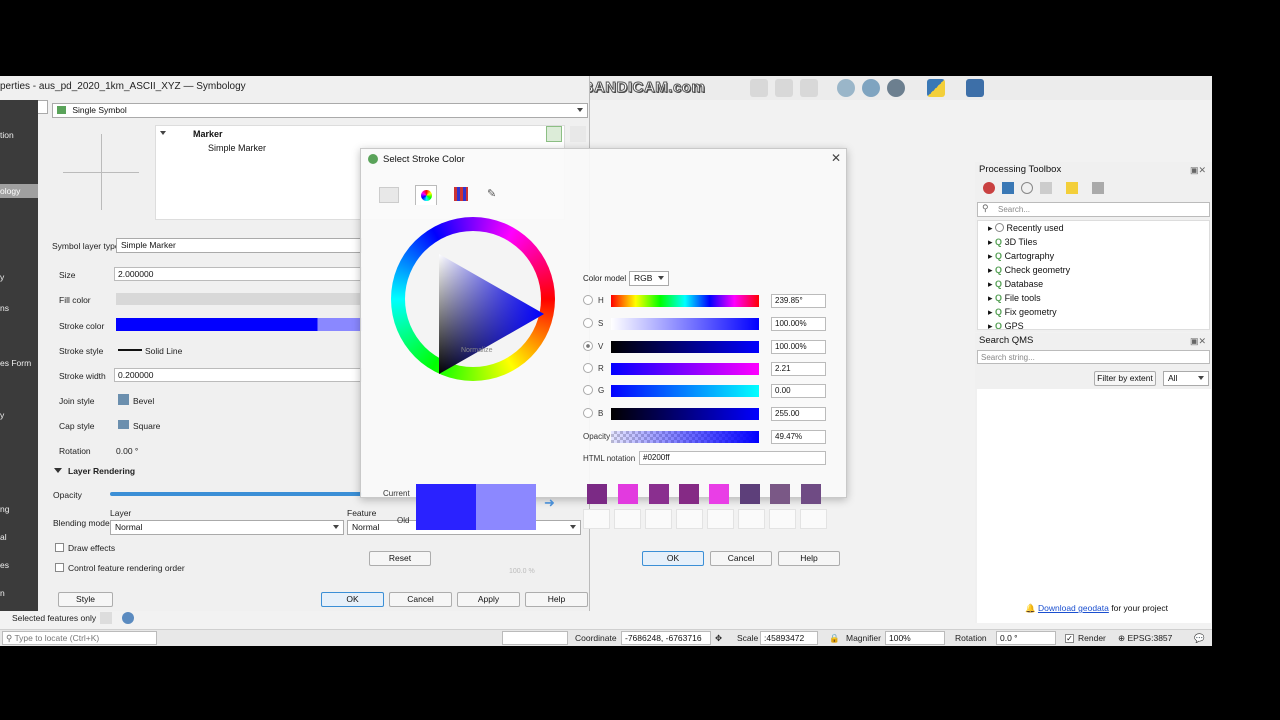 This screenshot has width=1280, height=720. Describe the element at coordinates (588, 300) in the screenshot. I see `h-radio` at that location.